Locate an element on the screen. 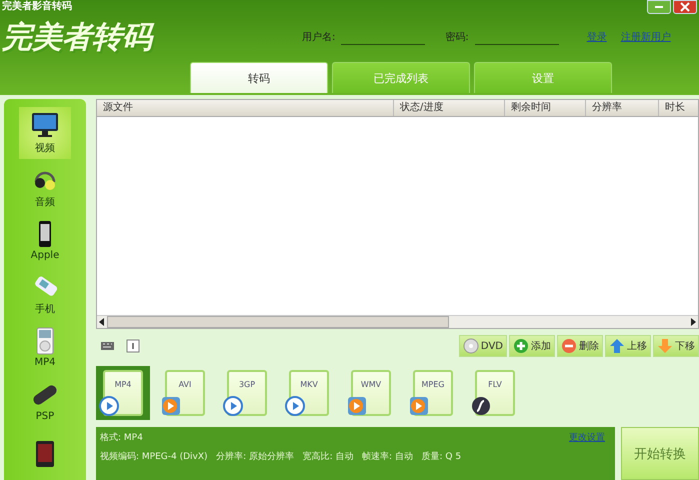 This screenshot has height=480, width=699. horizontal-scrollbar is located at coordinates (397, 321).